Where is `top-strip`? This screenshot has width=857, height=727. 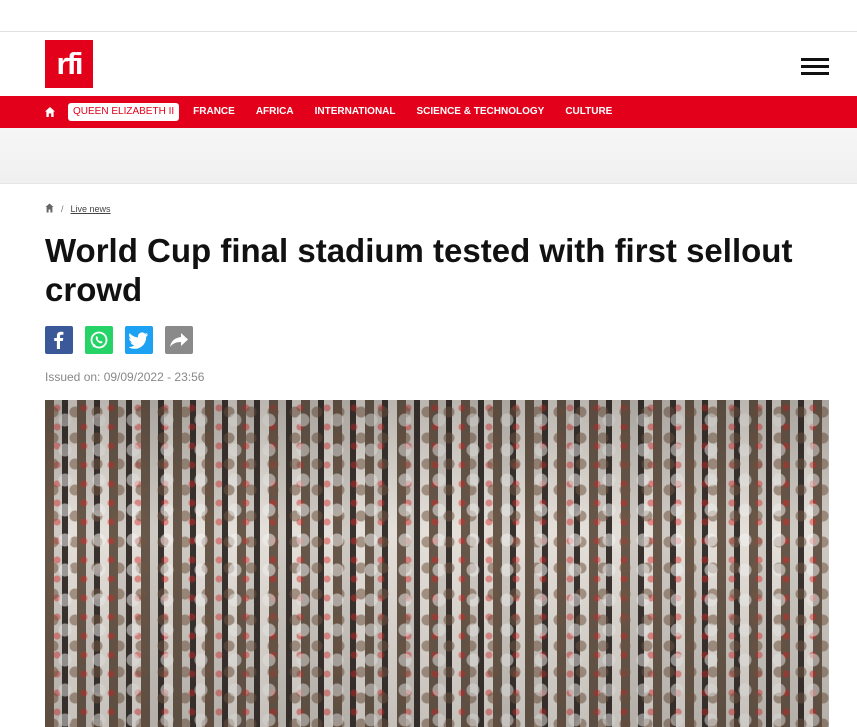 top-strip is located at coordinates (428, 16).